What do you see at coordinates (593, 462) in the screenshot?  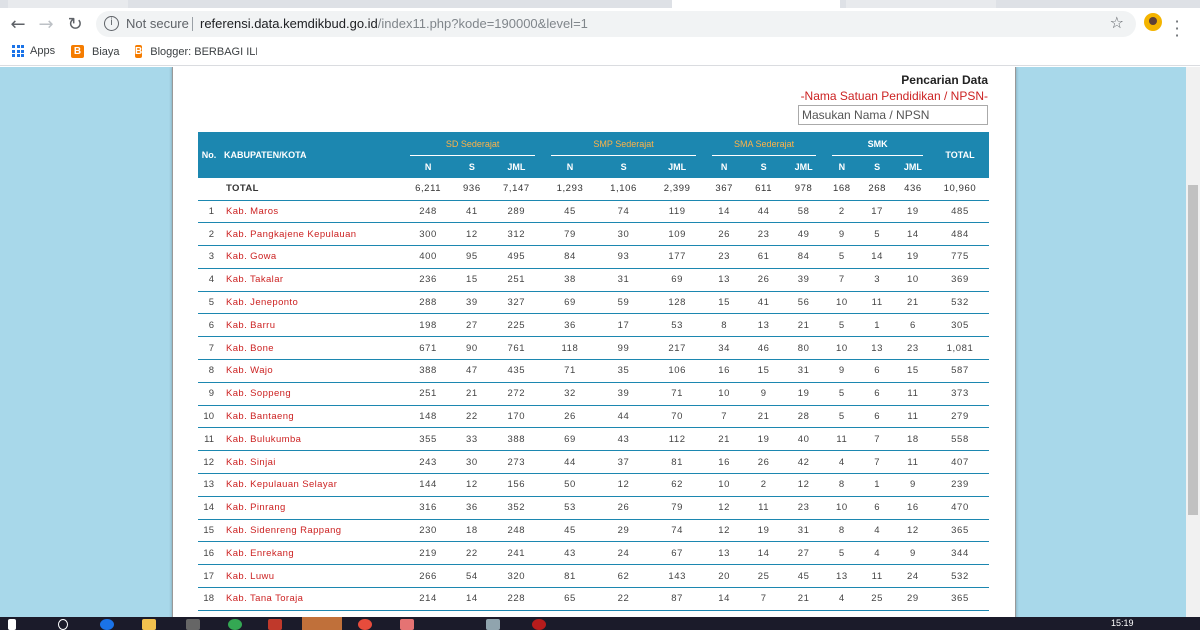 I see `table-row: 12 Kab. Sinjai 243 30 273 44 37 81 16 26 42 4 7 11 407` at bounding box center [593, 462].